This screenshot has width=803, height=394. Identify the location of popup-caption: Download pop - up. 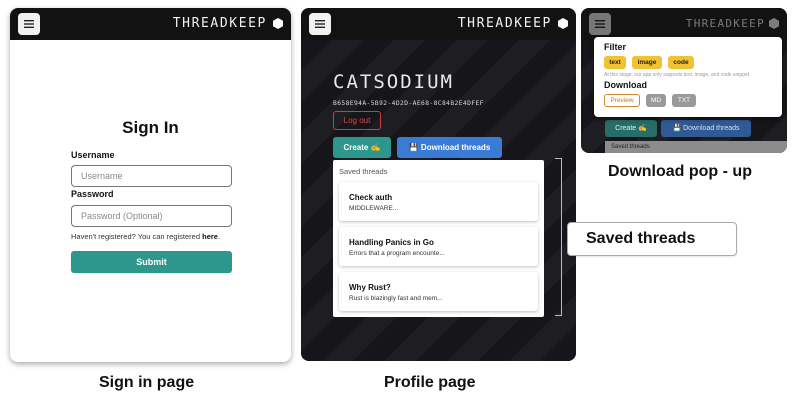
(680, 171).